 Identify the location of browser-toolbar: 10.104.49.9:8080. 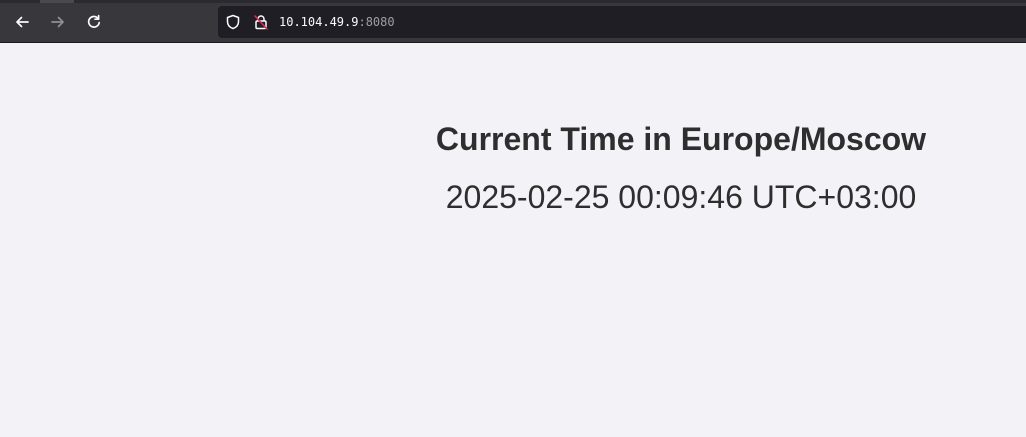
(513, 21).